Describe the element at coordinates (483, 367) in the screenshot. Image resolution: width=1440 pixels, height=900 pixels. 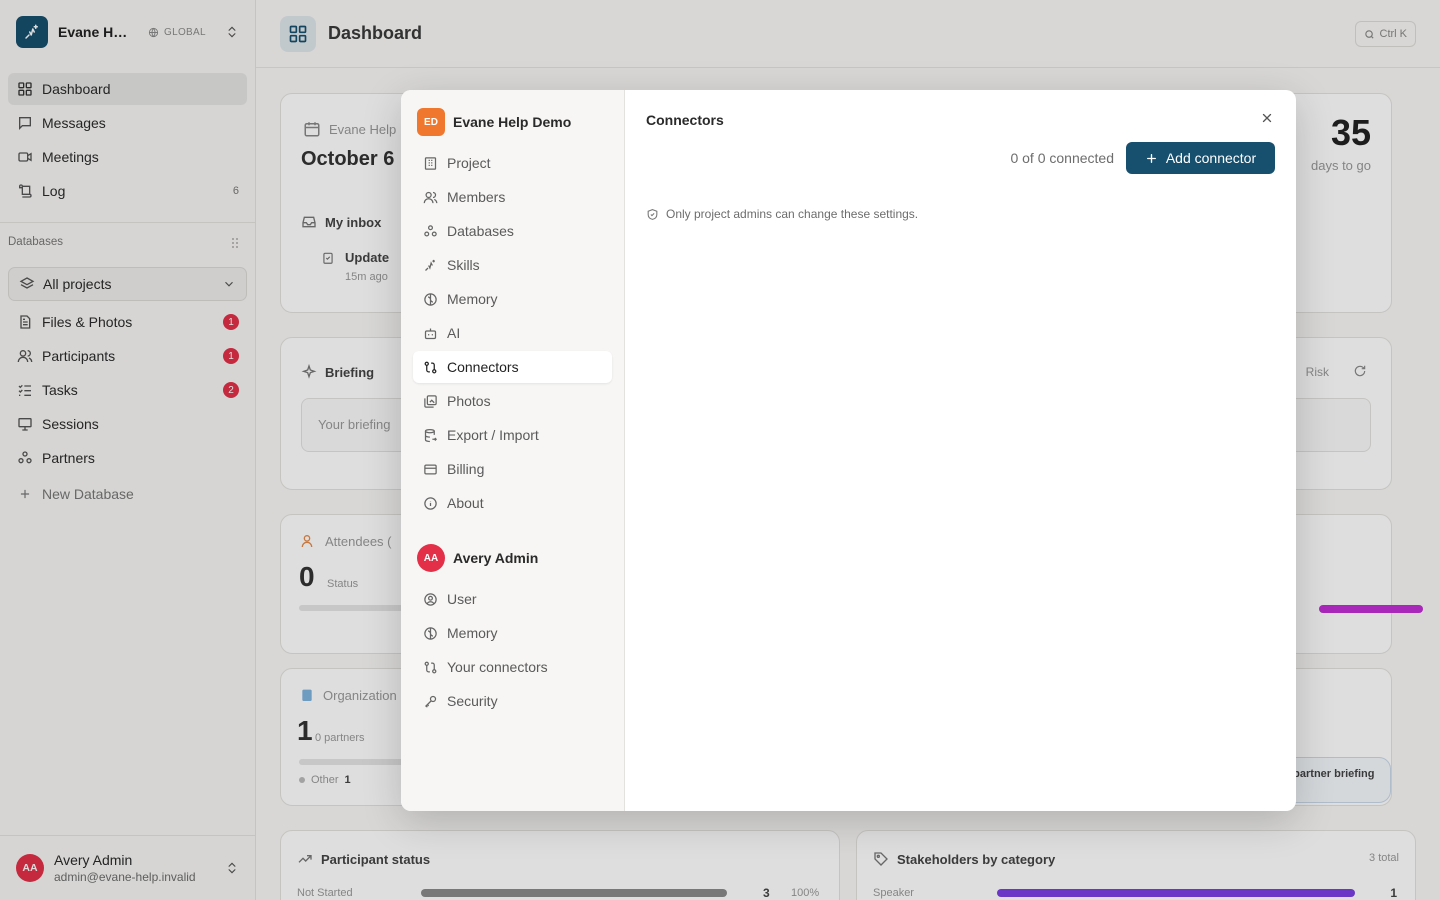
I see `settings-item-connectors-label: Connectors` at that location.